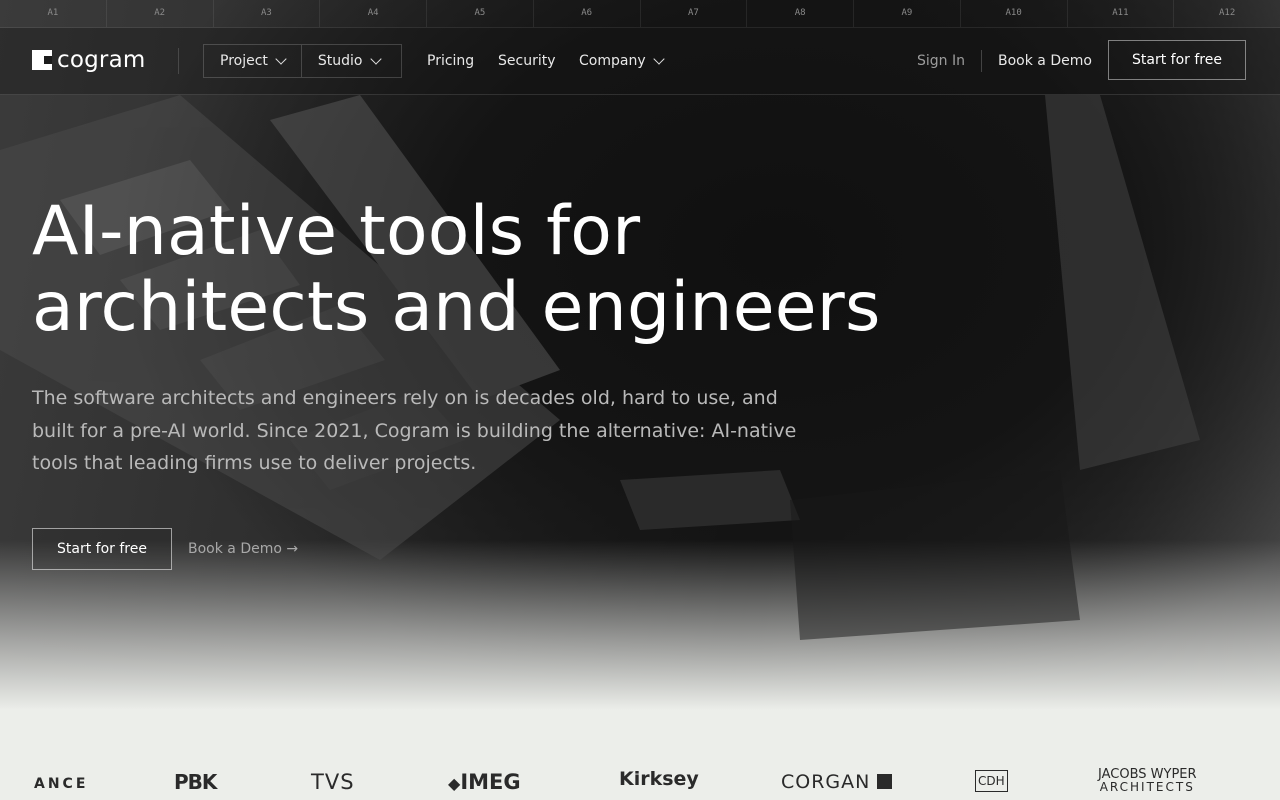  What do you see at coordinates (694, 13) in the screenshot?
I see `column-label: A7` at bounding box center [694, 13].